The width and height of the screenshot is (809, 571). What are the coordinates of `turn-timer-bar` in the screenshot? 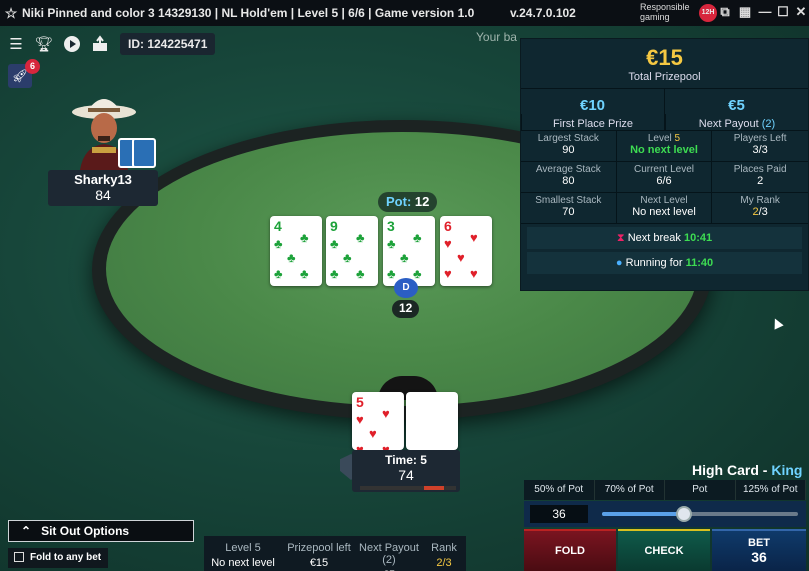 It's located at (408, 488).